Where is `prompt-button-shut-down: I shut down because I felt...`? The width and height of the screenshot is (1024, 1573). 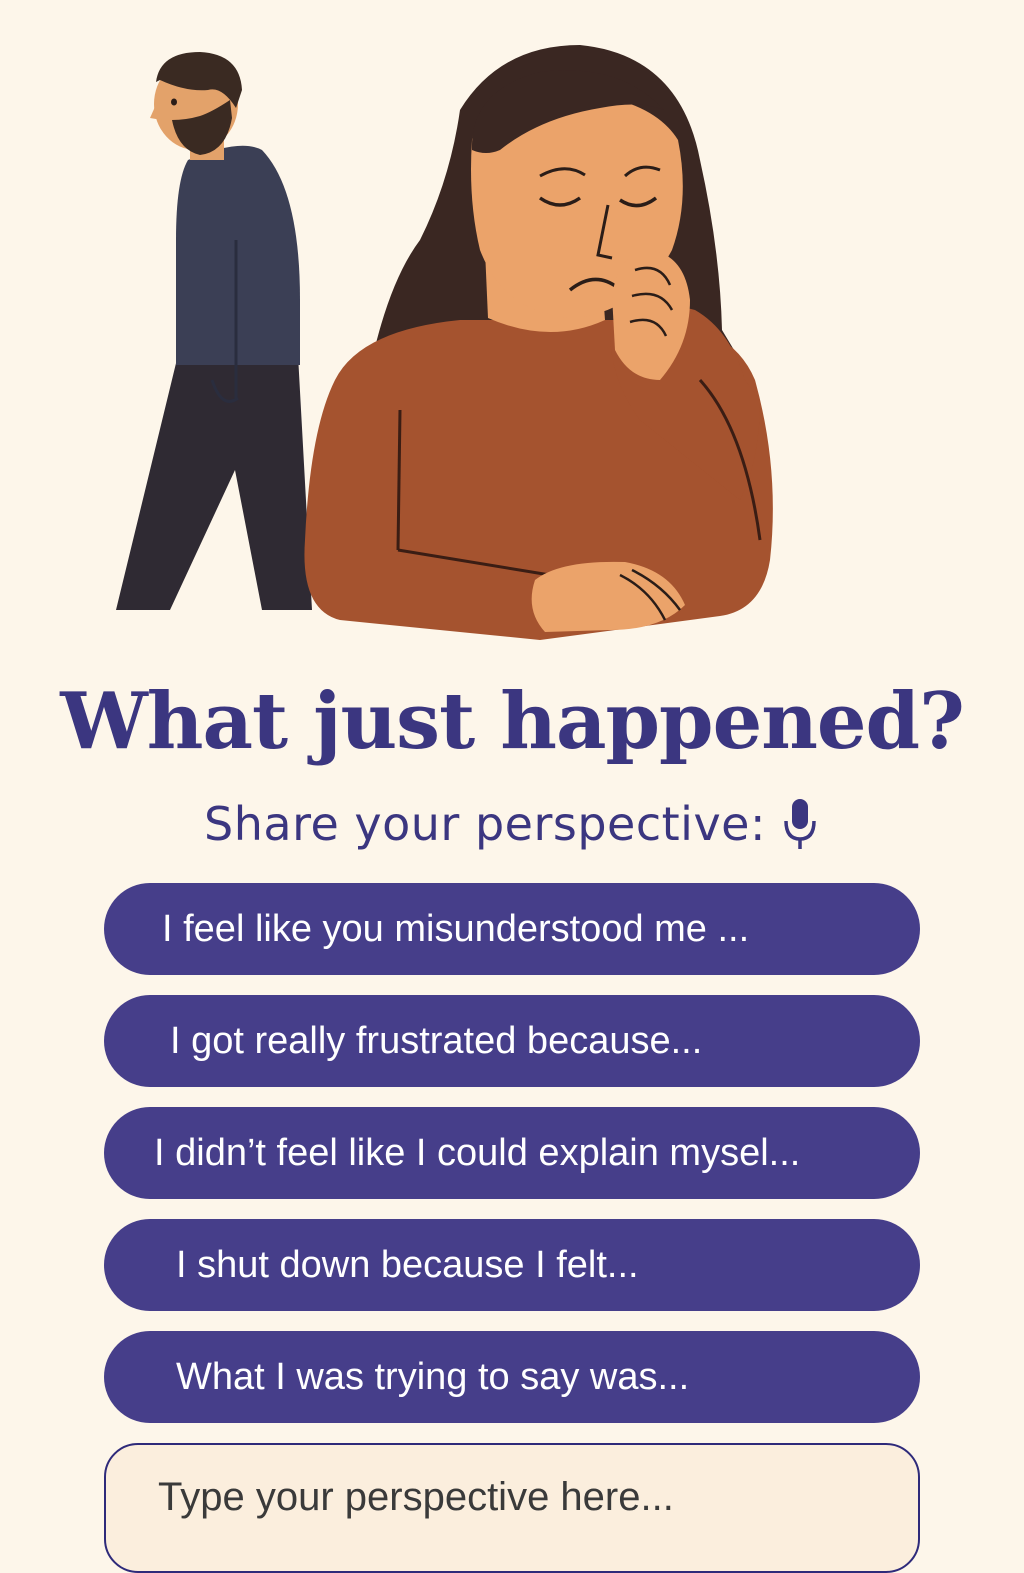 prompt-button-shut-down: I shut down because I felt... is located at coordinates (512, 1265).